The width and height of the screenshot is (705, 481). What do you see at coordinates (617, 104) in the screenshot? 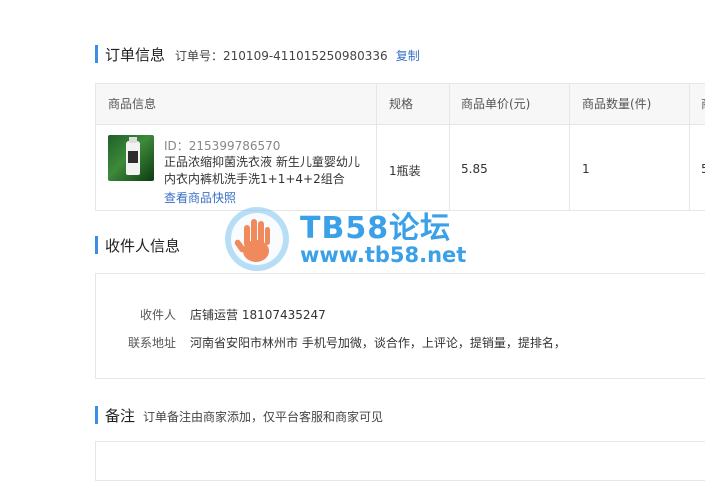
I see `header-quantity: 商品数量(件)` at bounding box center [617, 104].